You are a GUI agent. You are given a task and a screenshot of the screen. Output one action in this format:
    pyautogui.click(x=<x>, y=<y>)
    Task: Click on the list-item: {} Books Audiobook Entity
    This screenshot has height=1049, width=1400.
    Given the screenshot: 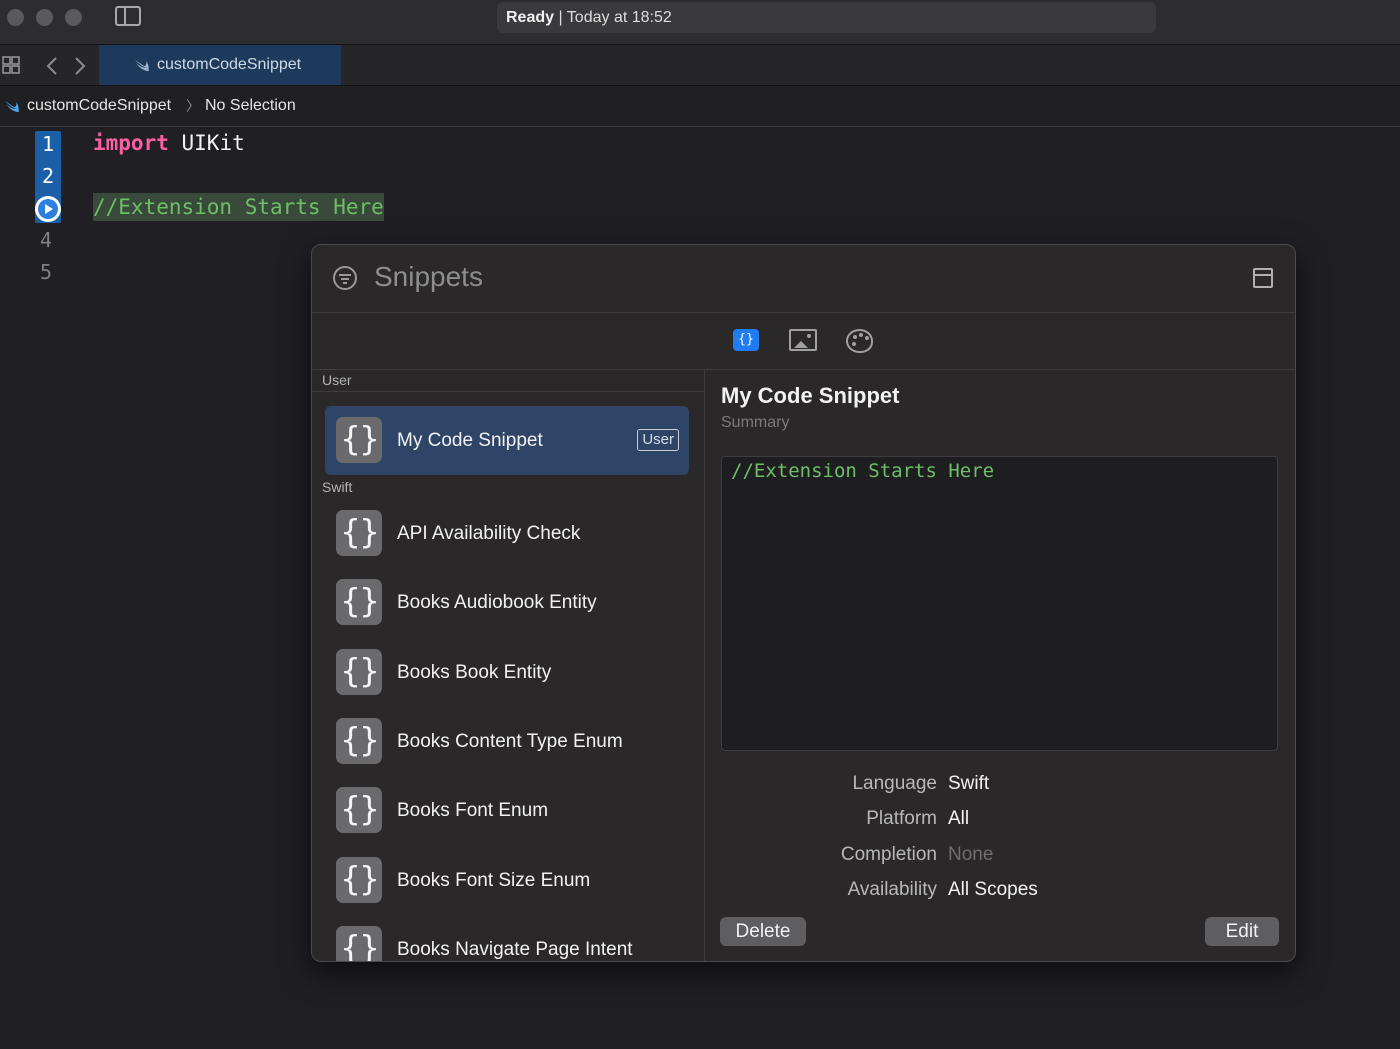 What is the action you would take?
    pyautogui.click(x=507, y=602)
    